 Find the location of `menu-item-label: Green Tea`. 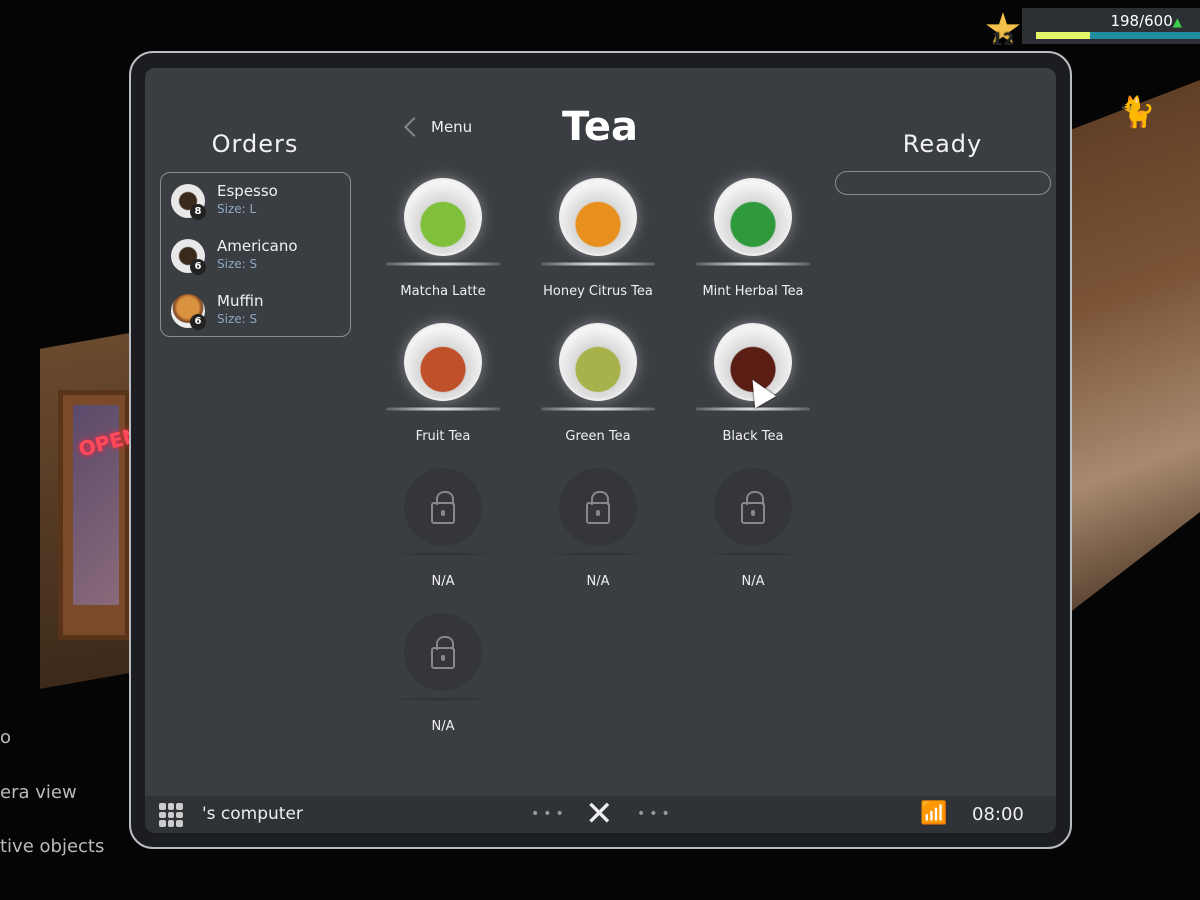

menu-item-label: Green Tea is located at coordinates (598, 436).